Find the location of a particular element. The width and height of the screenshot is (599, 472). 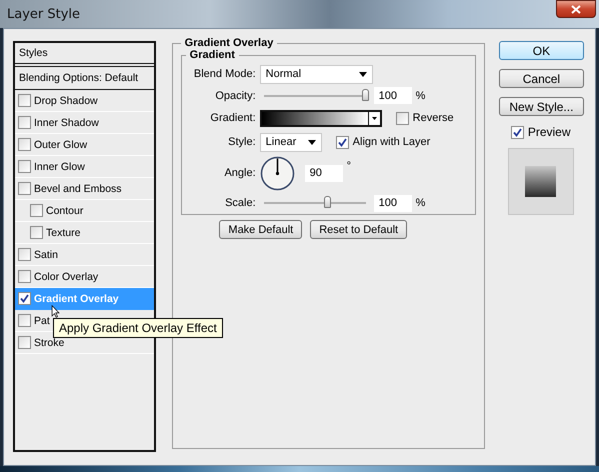

checkbox-label: Reverse is located at coordinates (433, 118).